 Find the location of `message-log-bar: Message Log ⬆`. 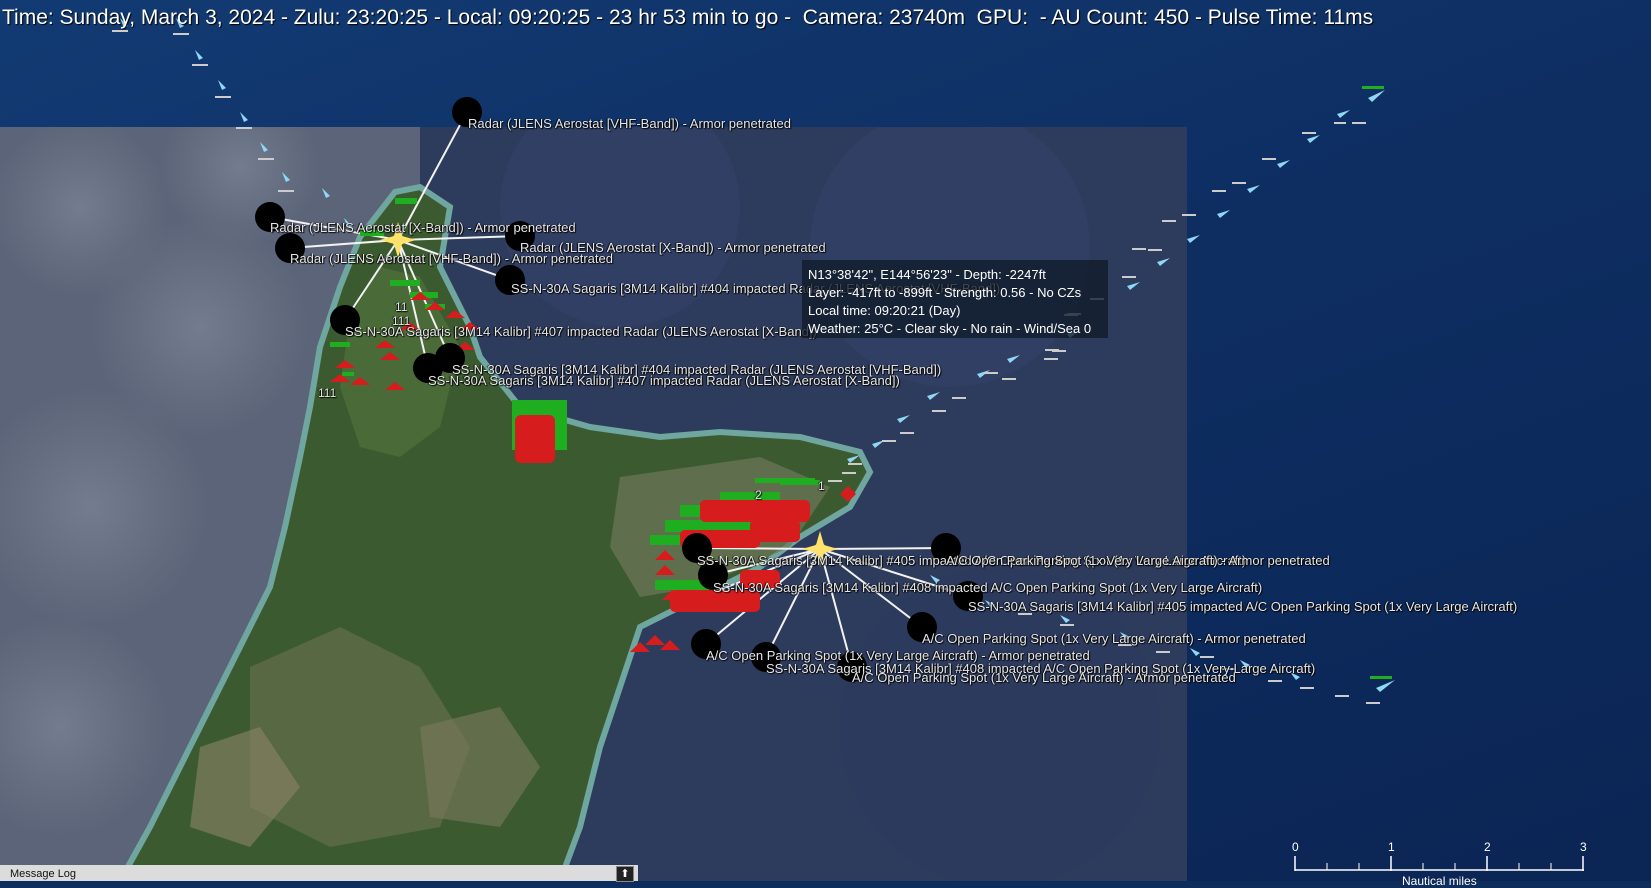

message-log-bar: Message Log ⬆ is located at coordinates (319, 873).